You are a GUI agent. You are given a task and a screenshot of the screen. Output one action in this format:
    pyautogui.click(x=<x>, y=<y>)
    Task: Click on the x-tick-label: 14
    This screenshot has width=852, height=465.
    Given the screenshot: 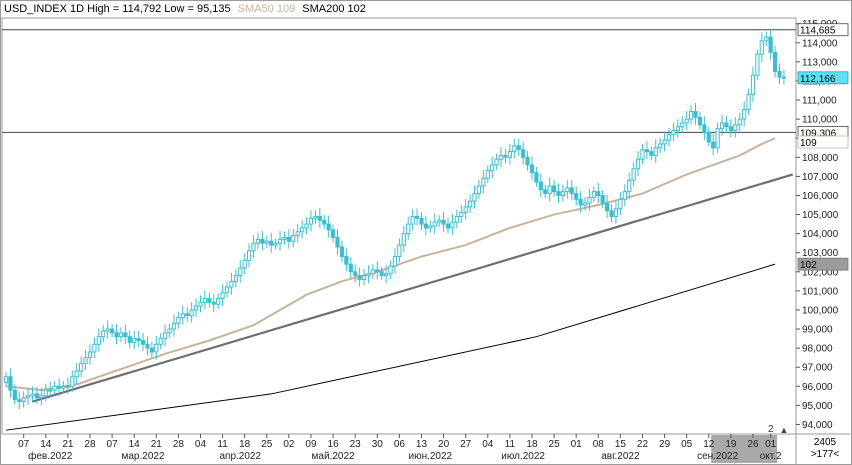 What is the action you would take?
    pyautogui.click(x=46, y=444)
    